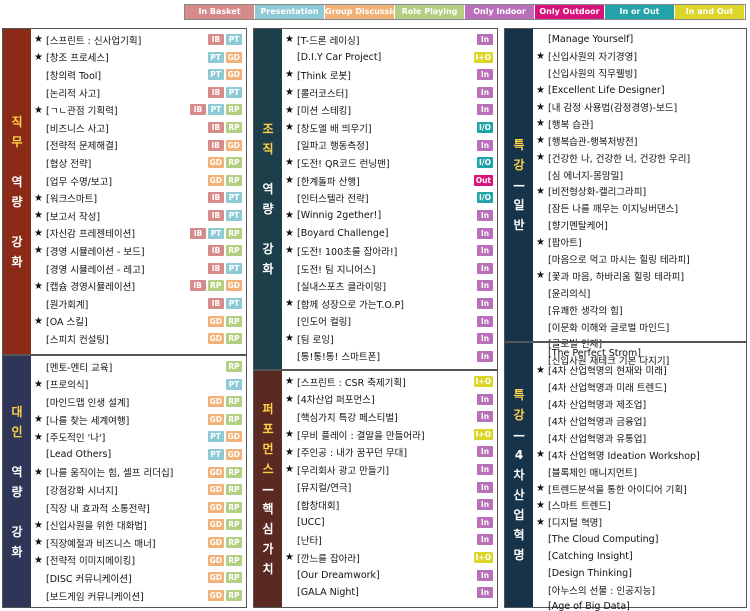  I want to click on item-title: [강점강화 시너지], so click(82, 491).